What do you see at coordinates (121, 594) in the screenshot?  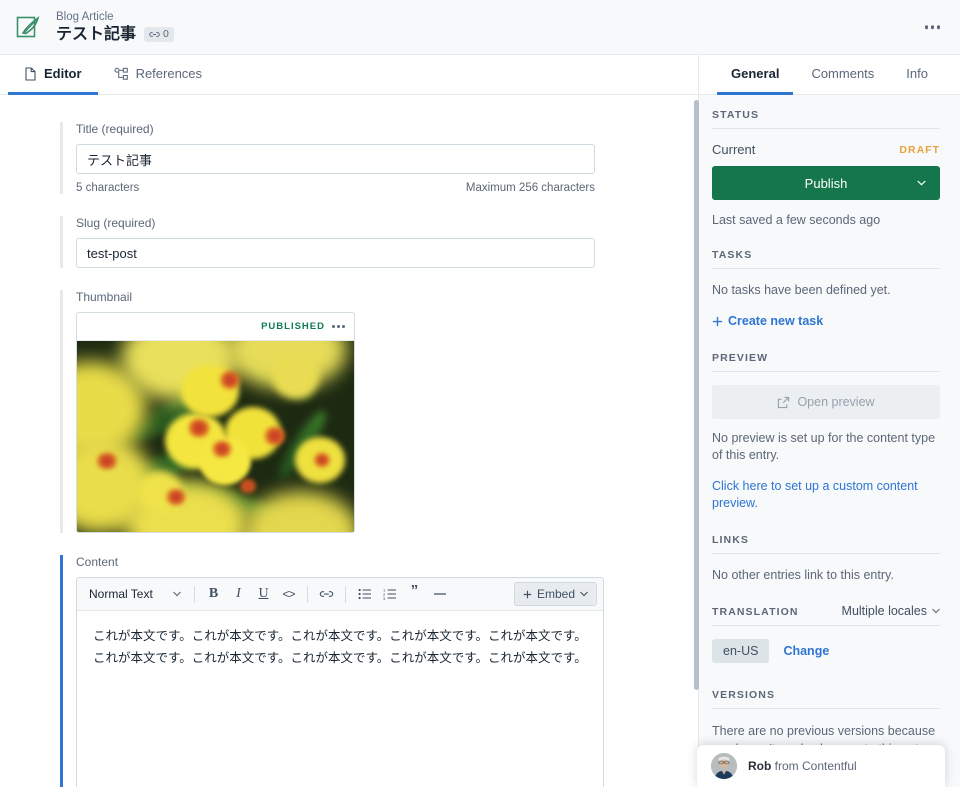 I see `paragraph-style-value: Normal Text` at bounding box center [121, 594].